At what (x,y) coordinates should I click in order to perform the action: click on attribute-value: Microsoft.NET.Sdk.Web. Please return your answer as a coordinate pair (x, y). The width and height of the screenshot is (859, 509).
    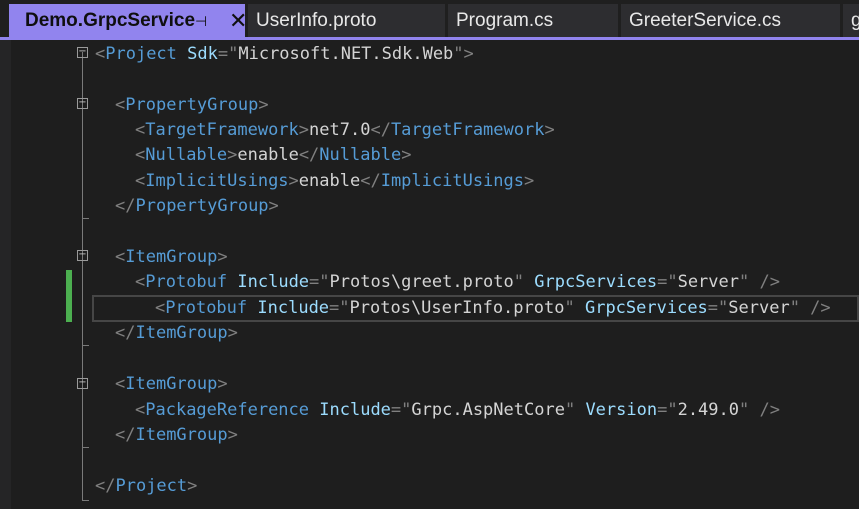
    Looking at the image, I should click on (346, 54).